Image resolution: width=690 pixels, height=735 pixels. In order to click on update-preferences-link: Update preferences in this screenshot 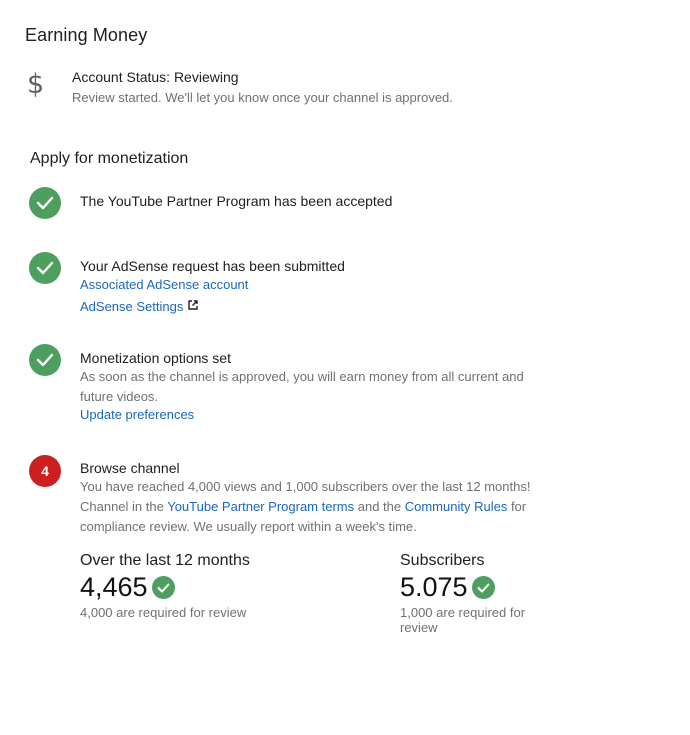, I will do `click(137, 414)`.